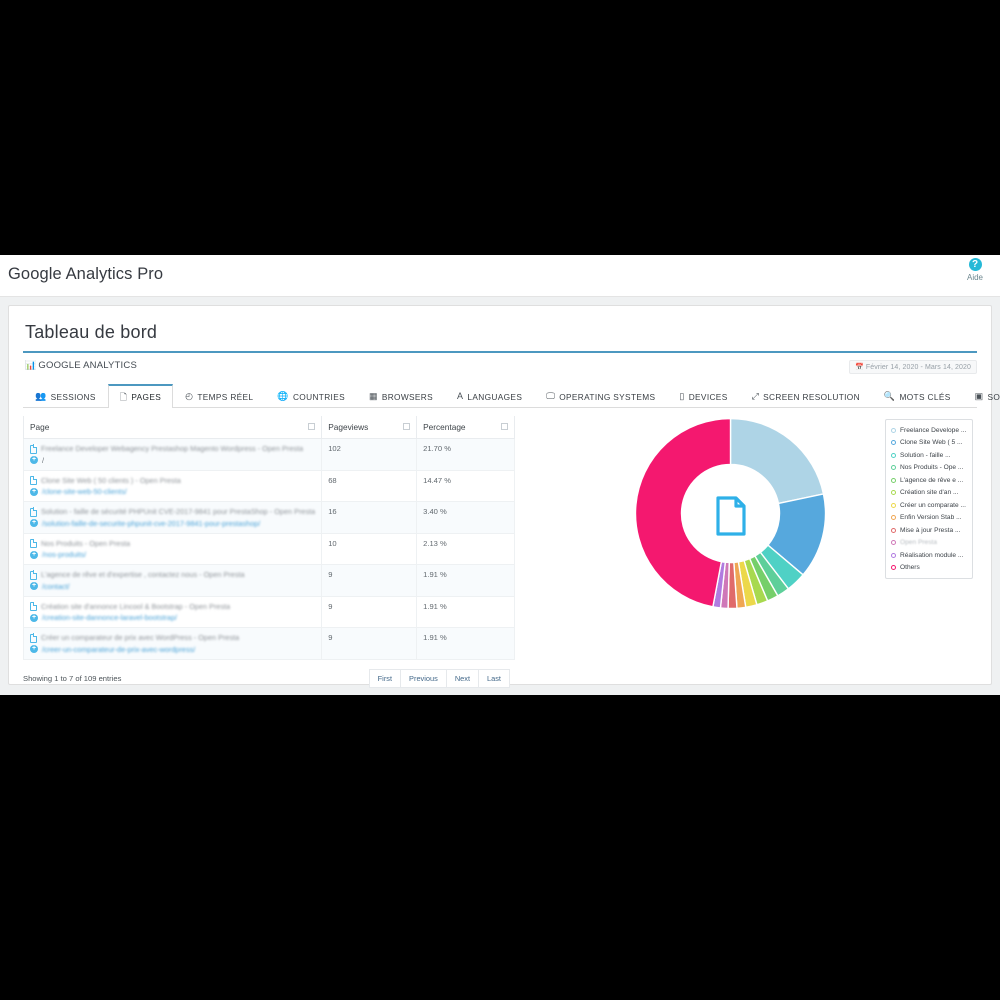 This screenshot has width=1000, height=1000. What do you see at coordinates (385, 678) in the screenshot?
I see `pager-first-button: First` at bounding box center [385, 678].